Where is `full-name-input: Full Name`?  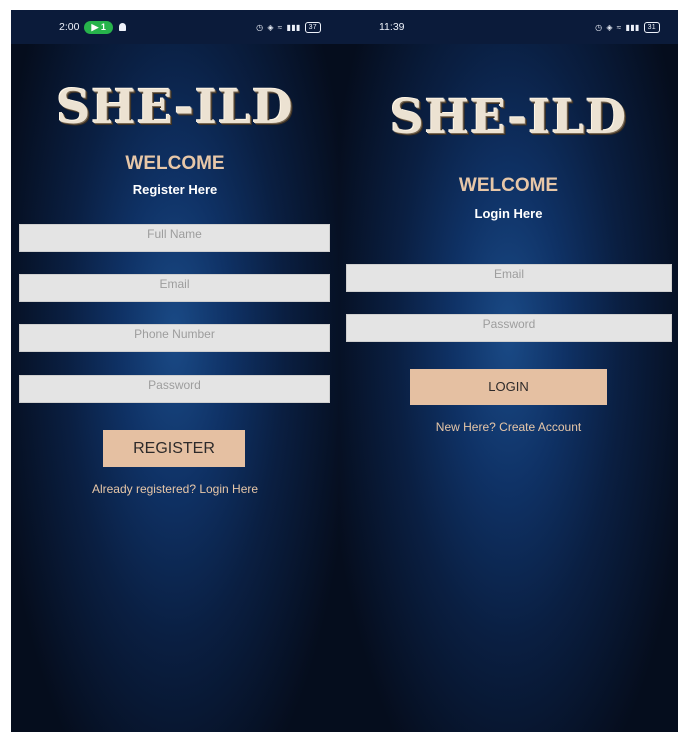
full-name-input: Full Name is located at coordinates (174, 238).